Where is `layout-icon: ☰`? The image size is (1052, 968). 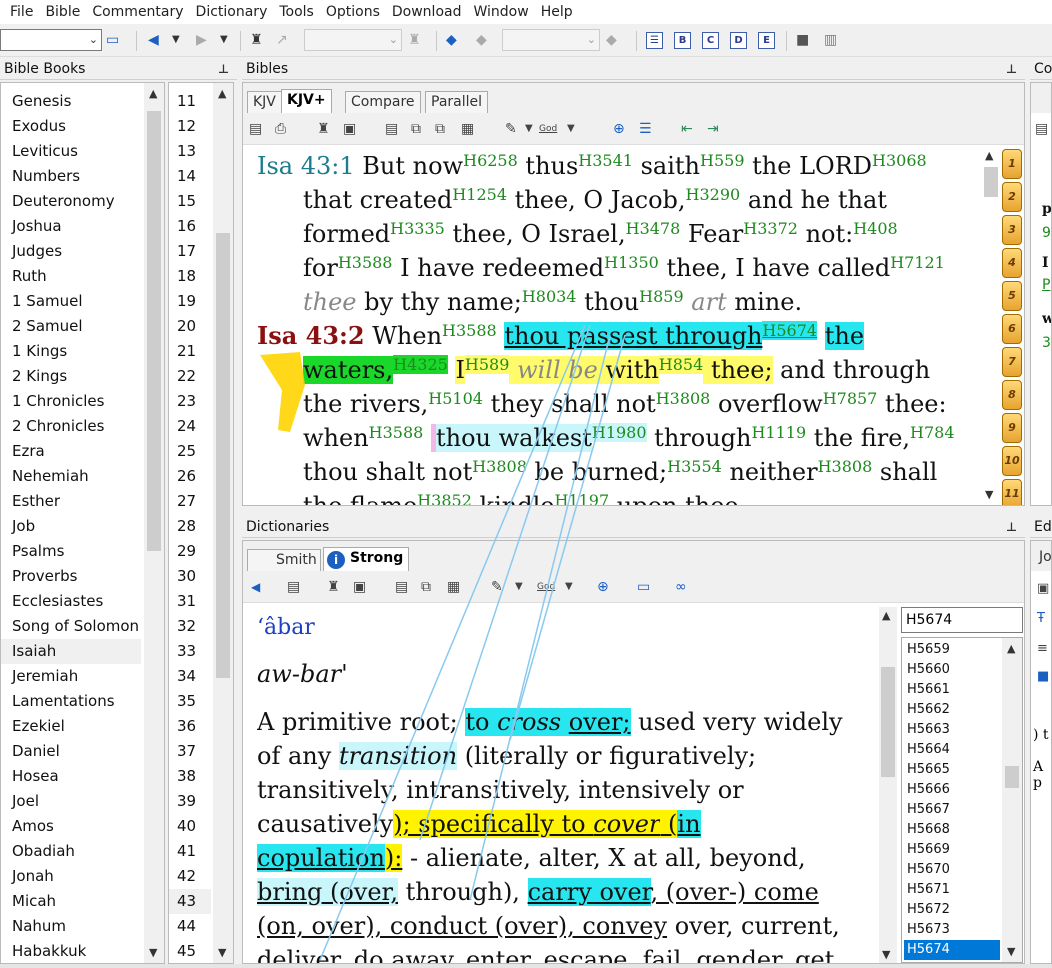 layout-icon: ☰ is located at coordinates (654, 40).